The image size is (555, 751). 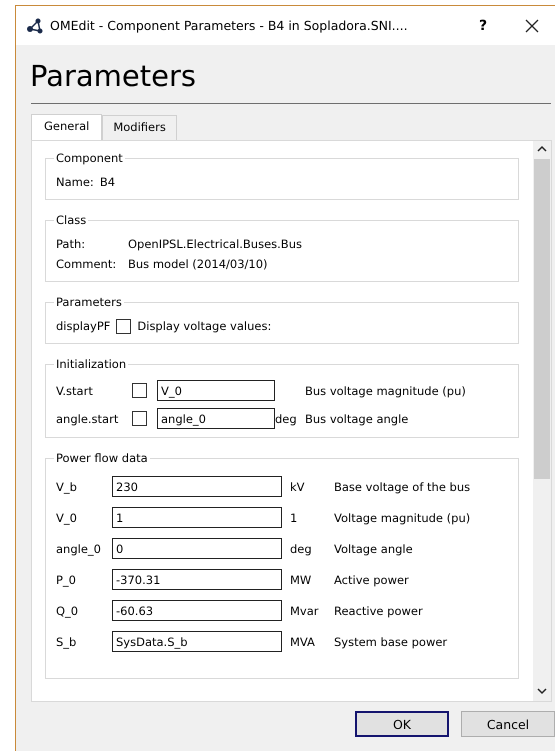 What do you see at coordinates (197, 548) in the screenshot?
I see `input-field: 0` at bounding box center [197, 548].